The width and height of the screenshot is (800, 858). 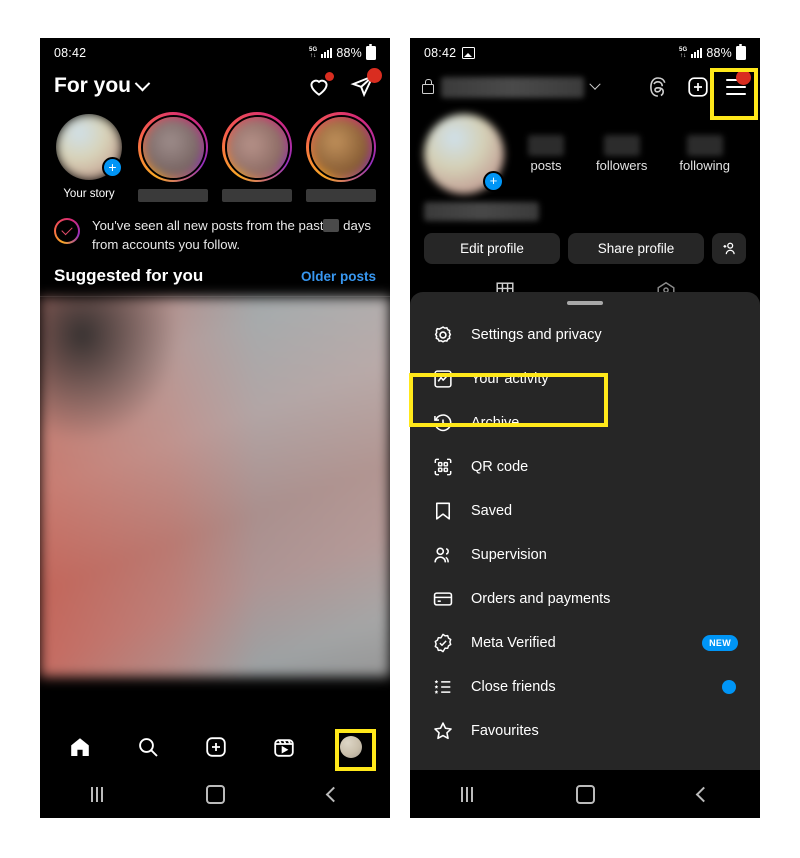 What do you see at coordinates (92, 85) in the screenshot?
I see `feed-title-label: For you` at bounding box center [92, 85].